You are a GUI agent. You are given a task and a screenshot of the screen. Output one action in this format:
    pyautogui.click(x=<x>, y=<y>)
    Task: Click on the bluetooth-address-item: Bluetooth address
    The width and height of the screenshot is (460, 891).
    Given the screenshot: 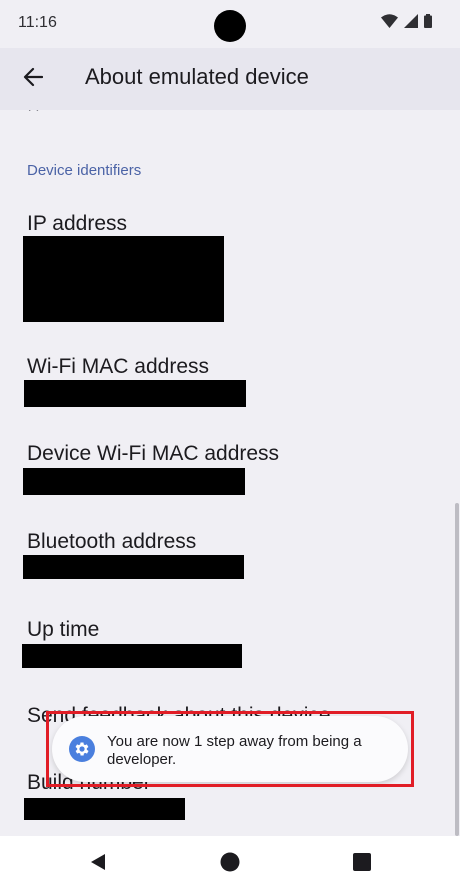 What is the action you would take?
    pyautogui.click(x=230, y=560)
    